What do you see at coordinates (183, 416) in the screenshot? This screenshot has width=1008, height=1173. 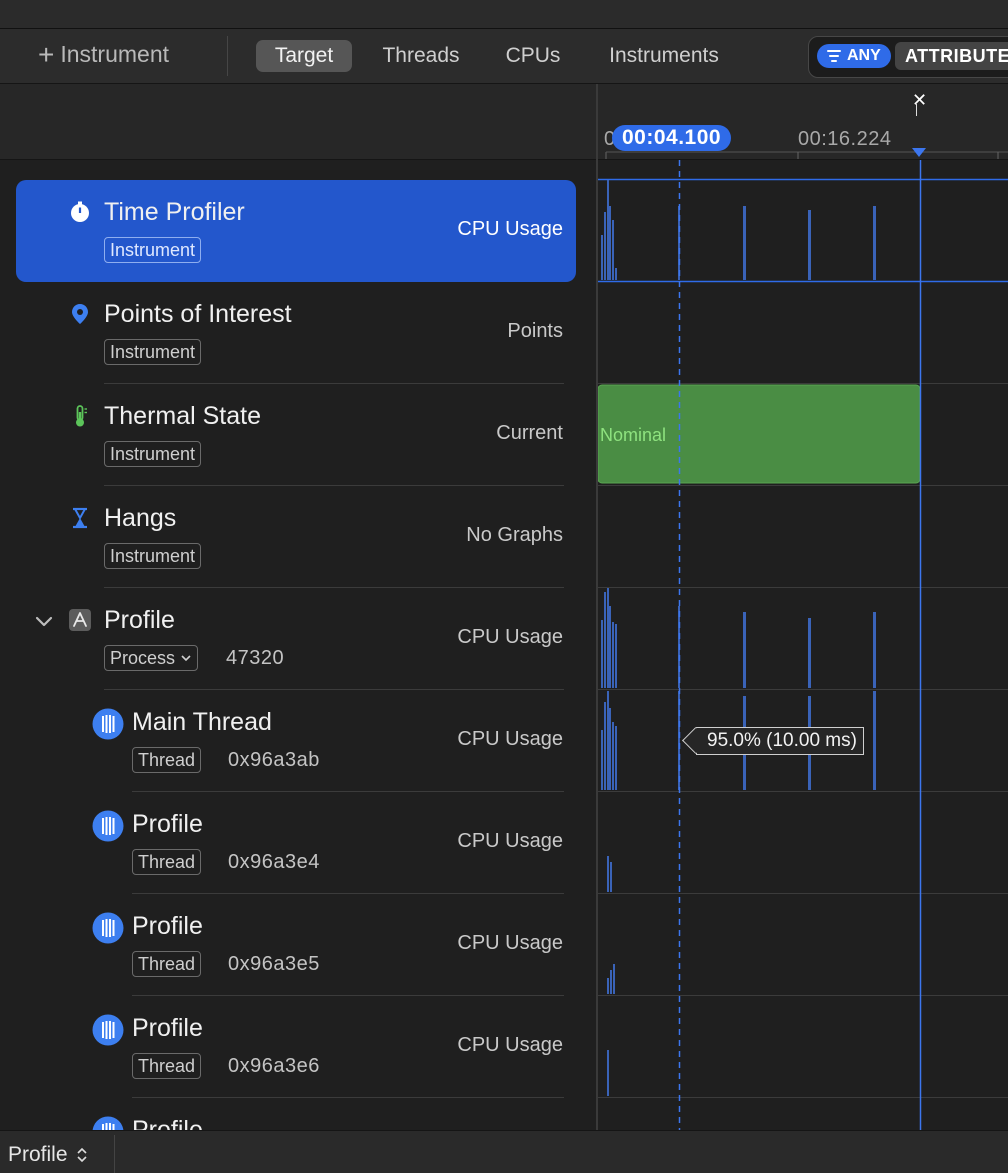 I see `track-name: Thermal State` at bounding box center [183, 416].